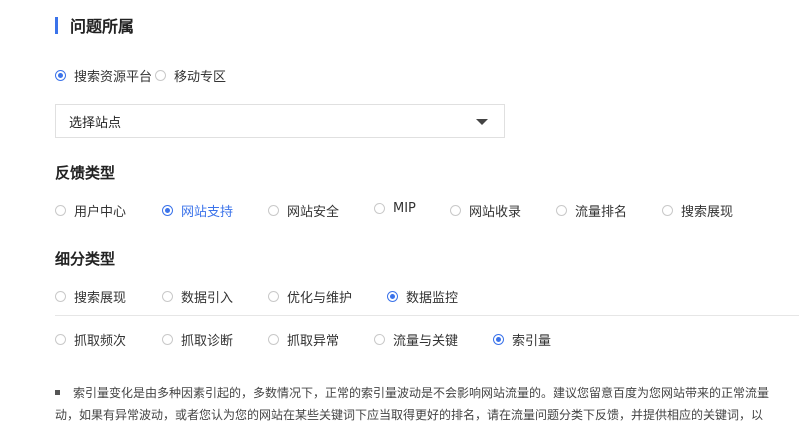 Image resolution: width=799 pixels, height=426 pixels. I want to click on radio-feedback-site-support: 网站支持, so click(197, 210).